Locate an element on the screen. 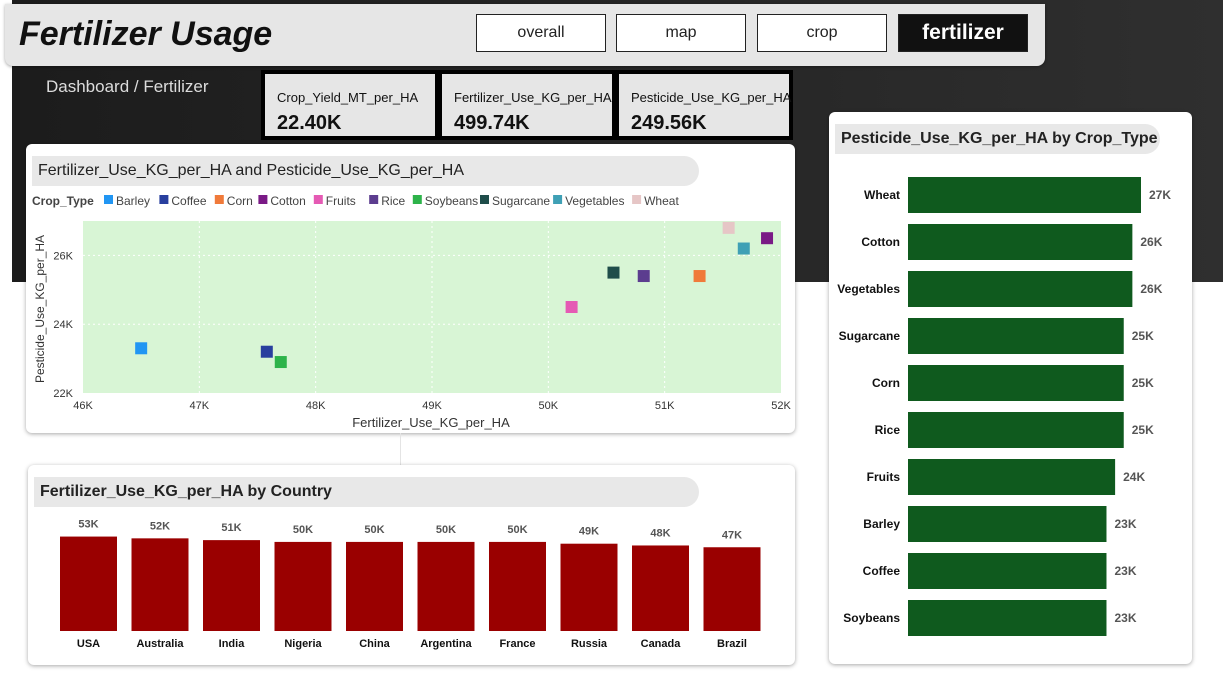 The height and width of the screenshot is (679, 1223). nav-button-map: map is located at coordinates (681, 33).